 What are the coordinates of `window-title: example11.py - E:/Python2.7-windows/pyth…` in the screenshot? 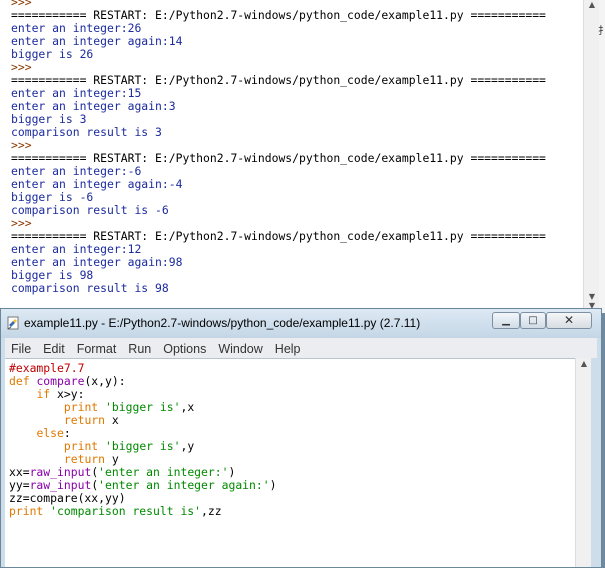 It's located at (222, 323).